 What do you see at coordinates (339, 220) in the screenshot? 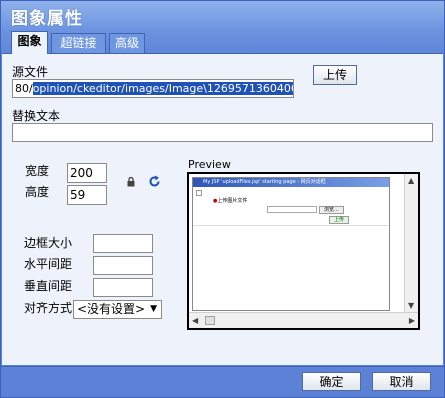
I see `preview-upload-button: 上传` at bounding box center [339, 220].